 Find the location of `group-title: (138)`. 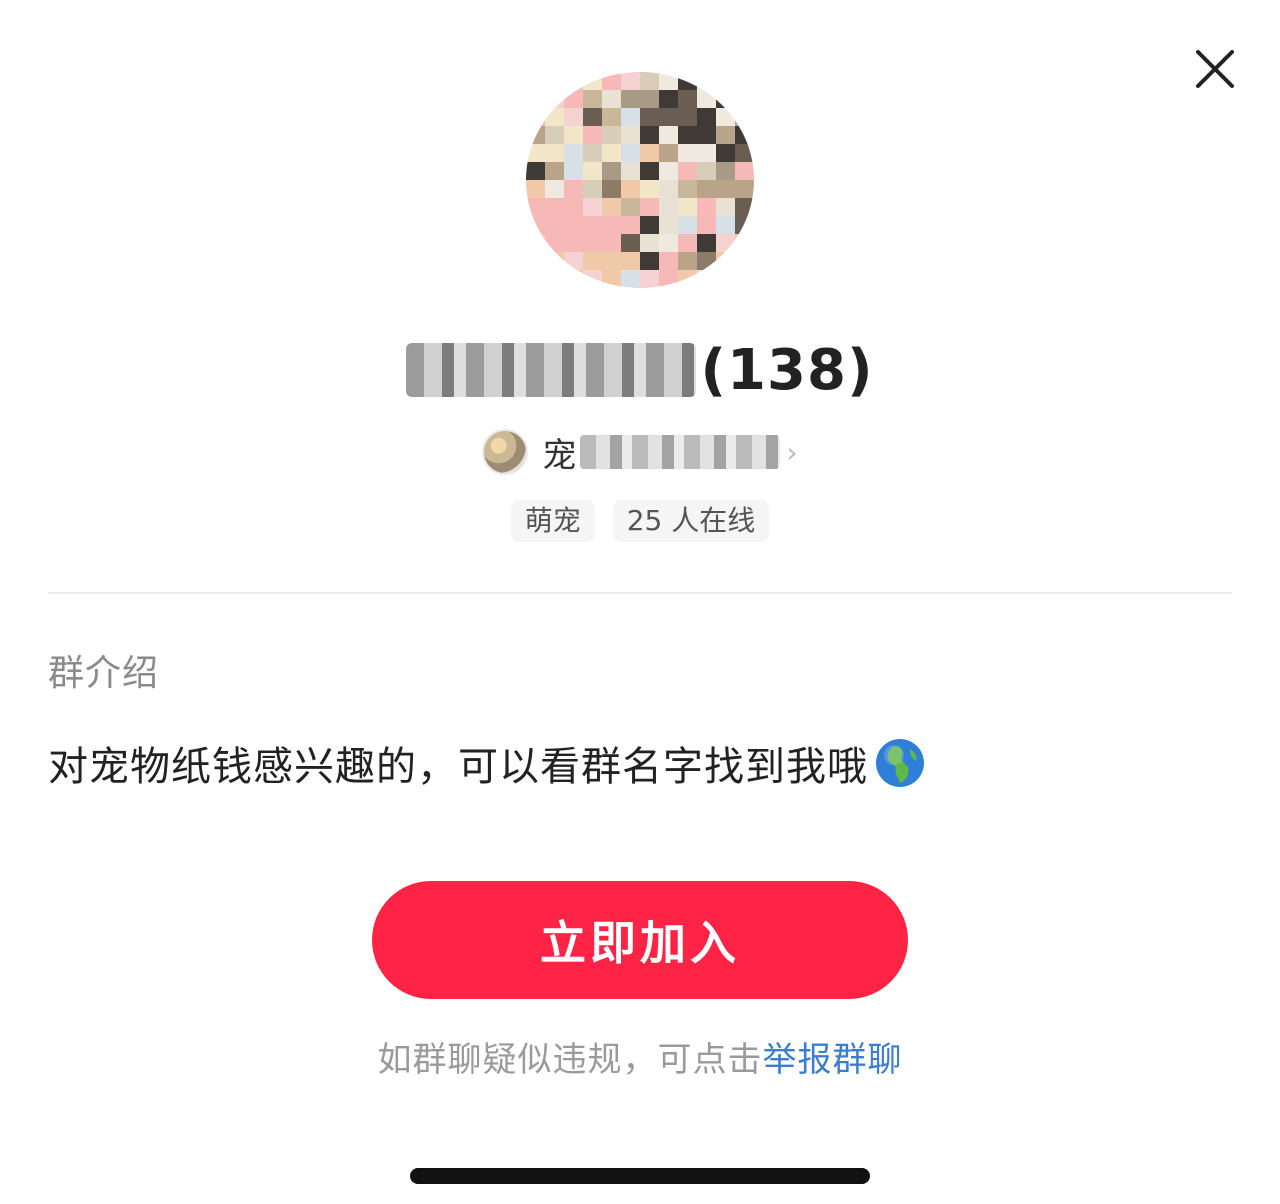

group-title: (138) is located at coordinates (640, 370).